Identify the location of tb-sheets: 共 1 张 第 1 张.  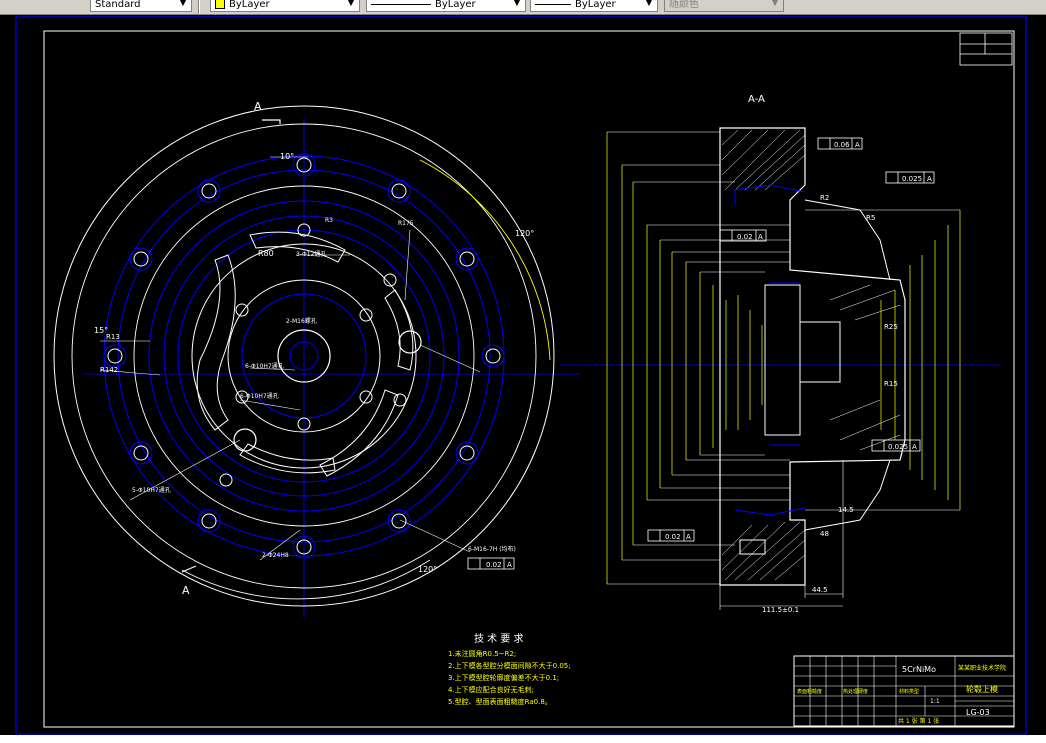
(918, 721).